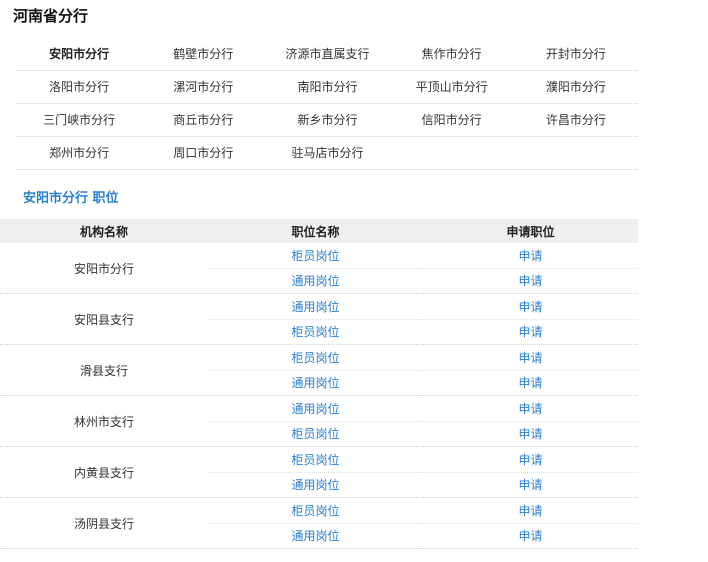 The height and width of the screenshot is (562, 708). Describe the element at coordinates (530, 231) in the screenshot. I see `header-apply: 申请职位` at that location.